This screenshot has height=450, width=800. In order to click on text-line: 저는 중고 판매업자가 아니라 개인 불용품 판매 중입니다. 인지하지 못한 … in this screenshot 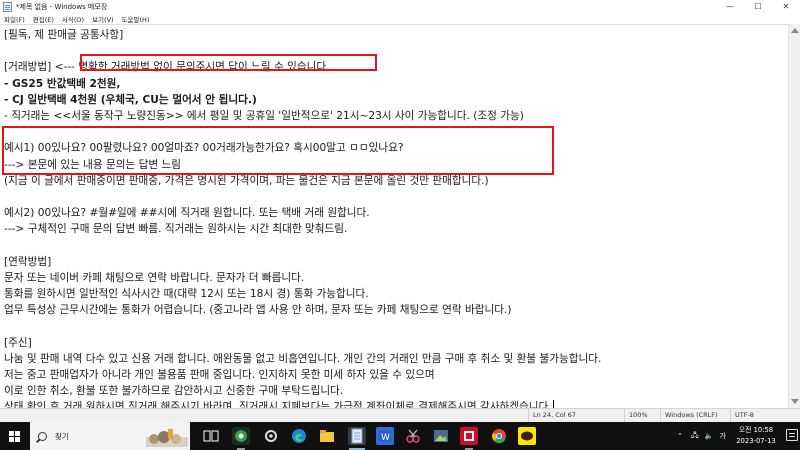, I will do `click(219, 374)`.